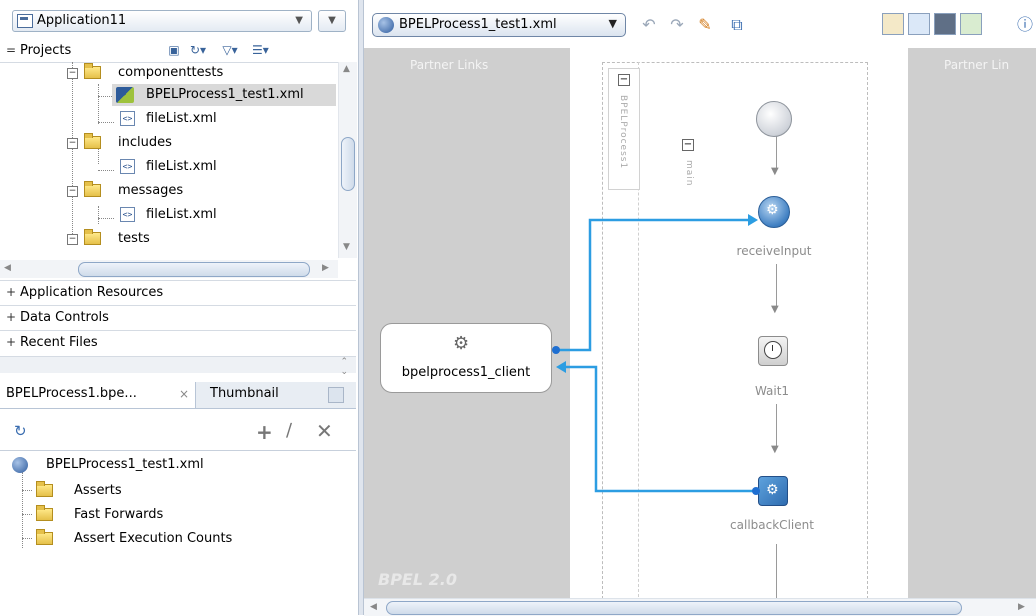 Image resolution: width=1036 pixels, height=616 pixels. What do you see at coordinates (346, 247) in the screenshot?
I see `scroll-down-icon: ▼` at bounding box center [346, 247].